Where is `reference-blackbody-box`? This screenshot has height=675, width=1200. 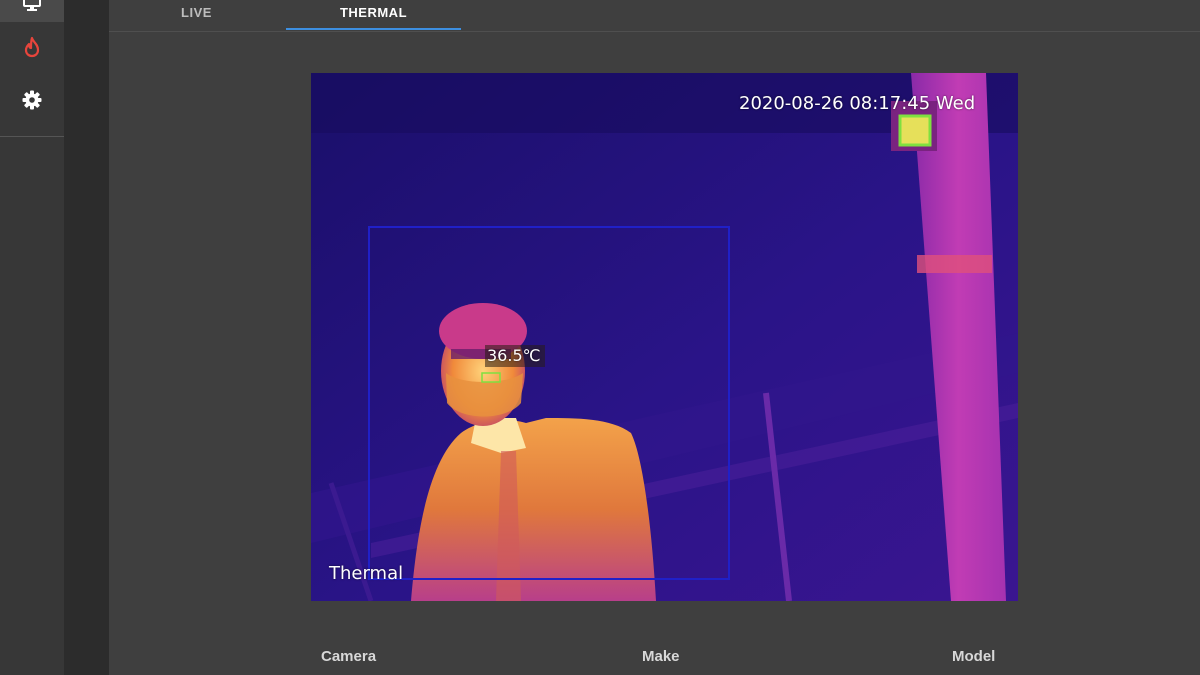
reference-blackbody-box is located at coordinates (915, 130).